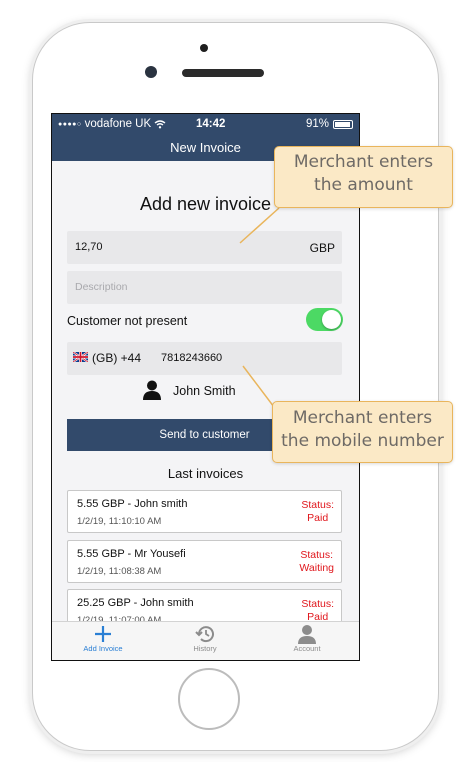  What do you see at coordinates (116, 358) in the screenshot?
I see `country-code: (GB) +44` at bounding box center [116, 358].